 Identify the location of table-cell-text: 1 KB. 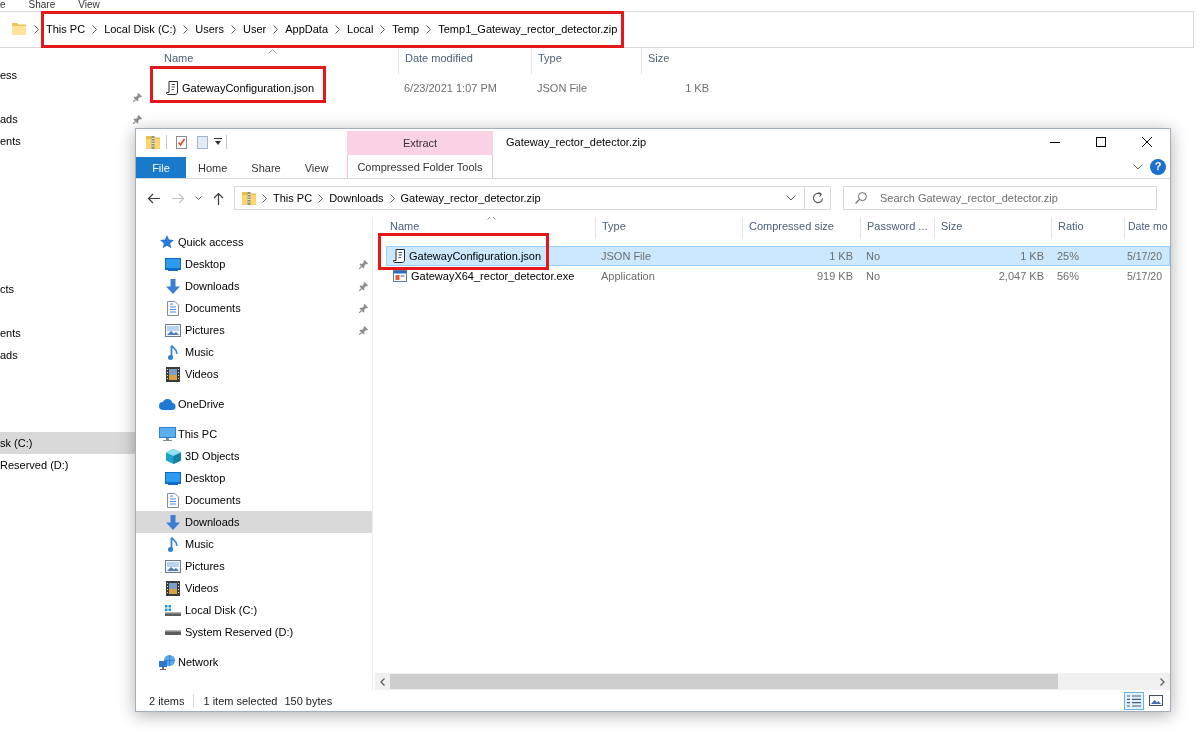
(841, 256).